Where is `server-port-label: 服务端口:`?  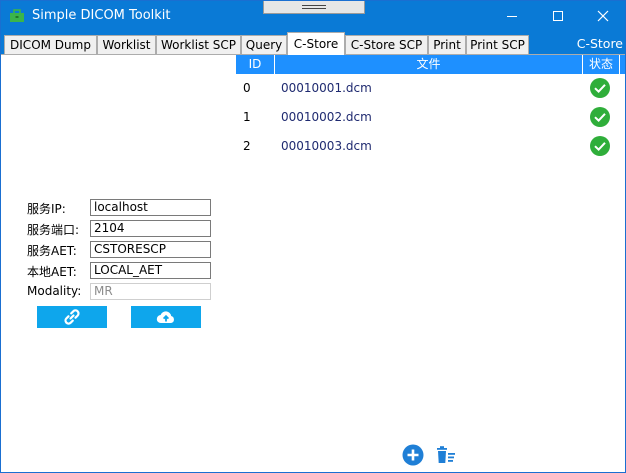
server-port-label: 服务端口: is located at coordinates (53, 230).